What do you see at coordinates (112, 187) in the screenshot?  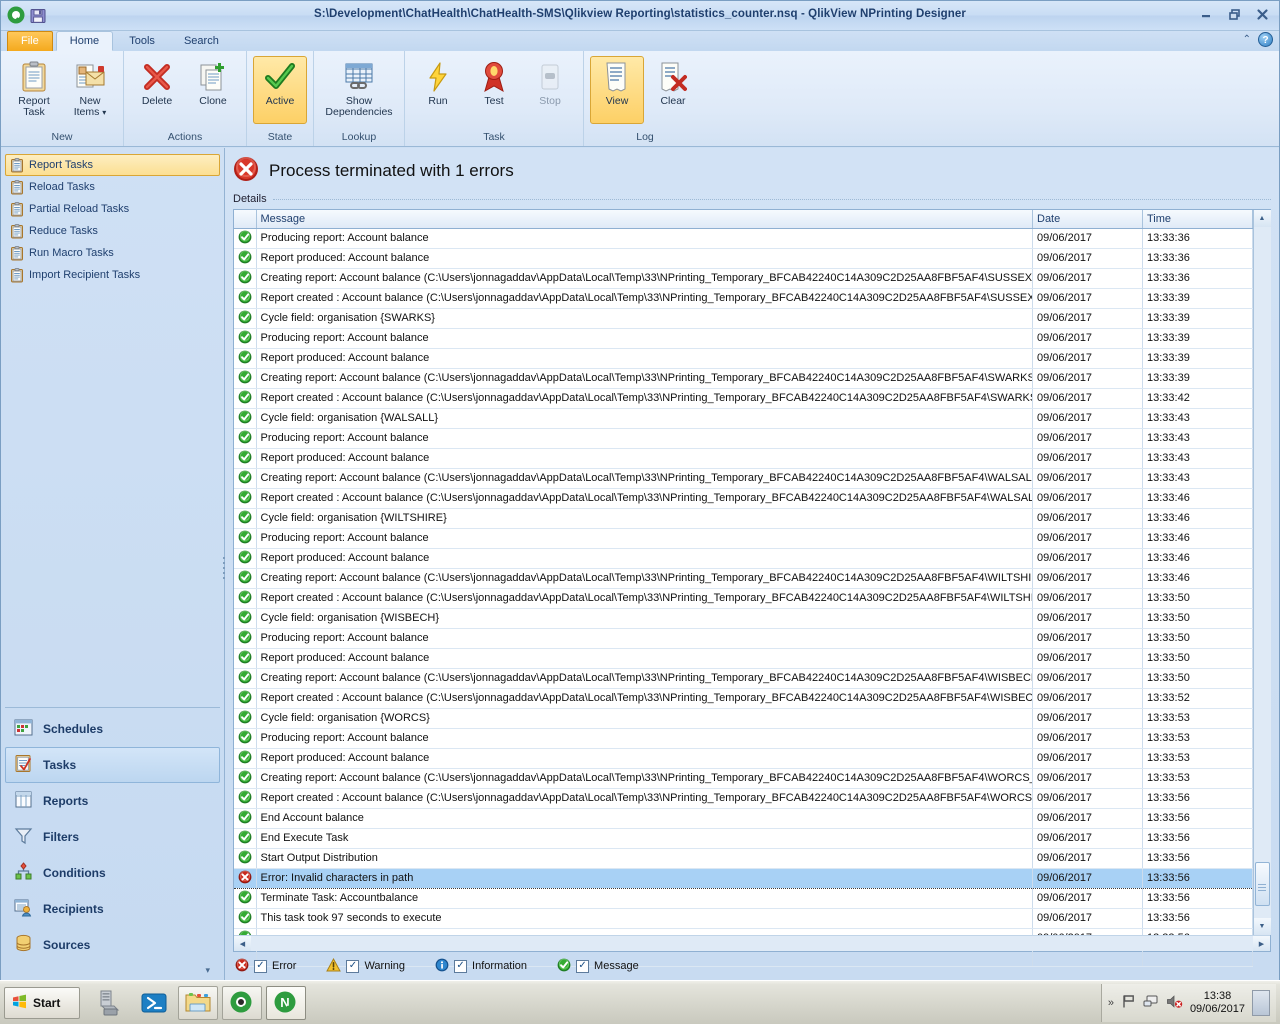 I see `tree-item-reload-tasks: Reload Tasks` at bounding box center [112, 187].